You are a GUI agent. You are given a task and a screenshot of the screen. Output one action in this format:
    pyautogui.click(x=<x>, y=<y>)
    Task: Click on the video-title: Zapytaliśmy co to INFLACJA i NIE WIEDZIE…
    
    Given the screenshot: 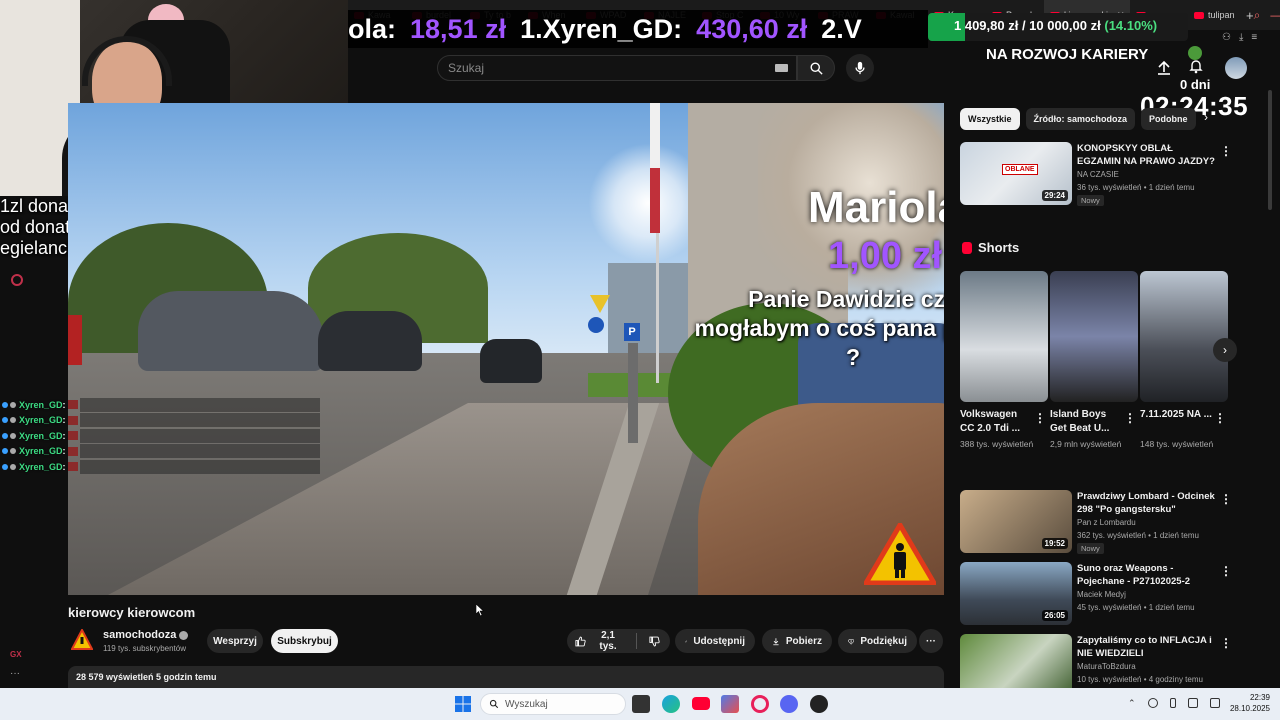 What is the action you would take?
    pyautogui.click(x=1147, y=647)
    